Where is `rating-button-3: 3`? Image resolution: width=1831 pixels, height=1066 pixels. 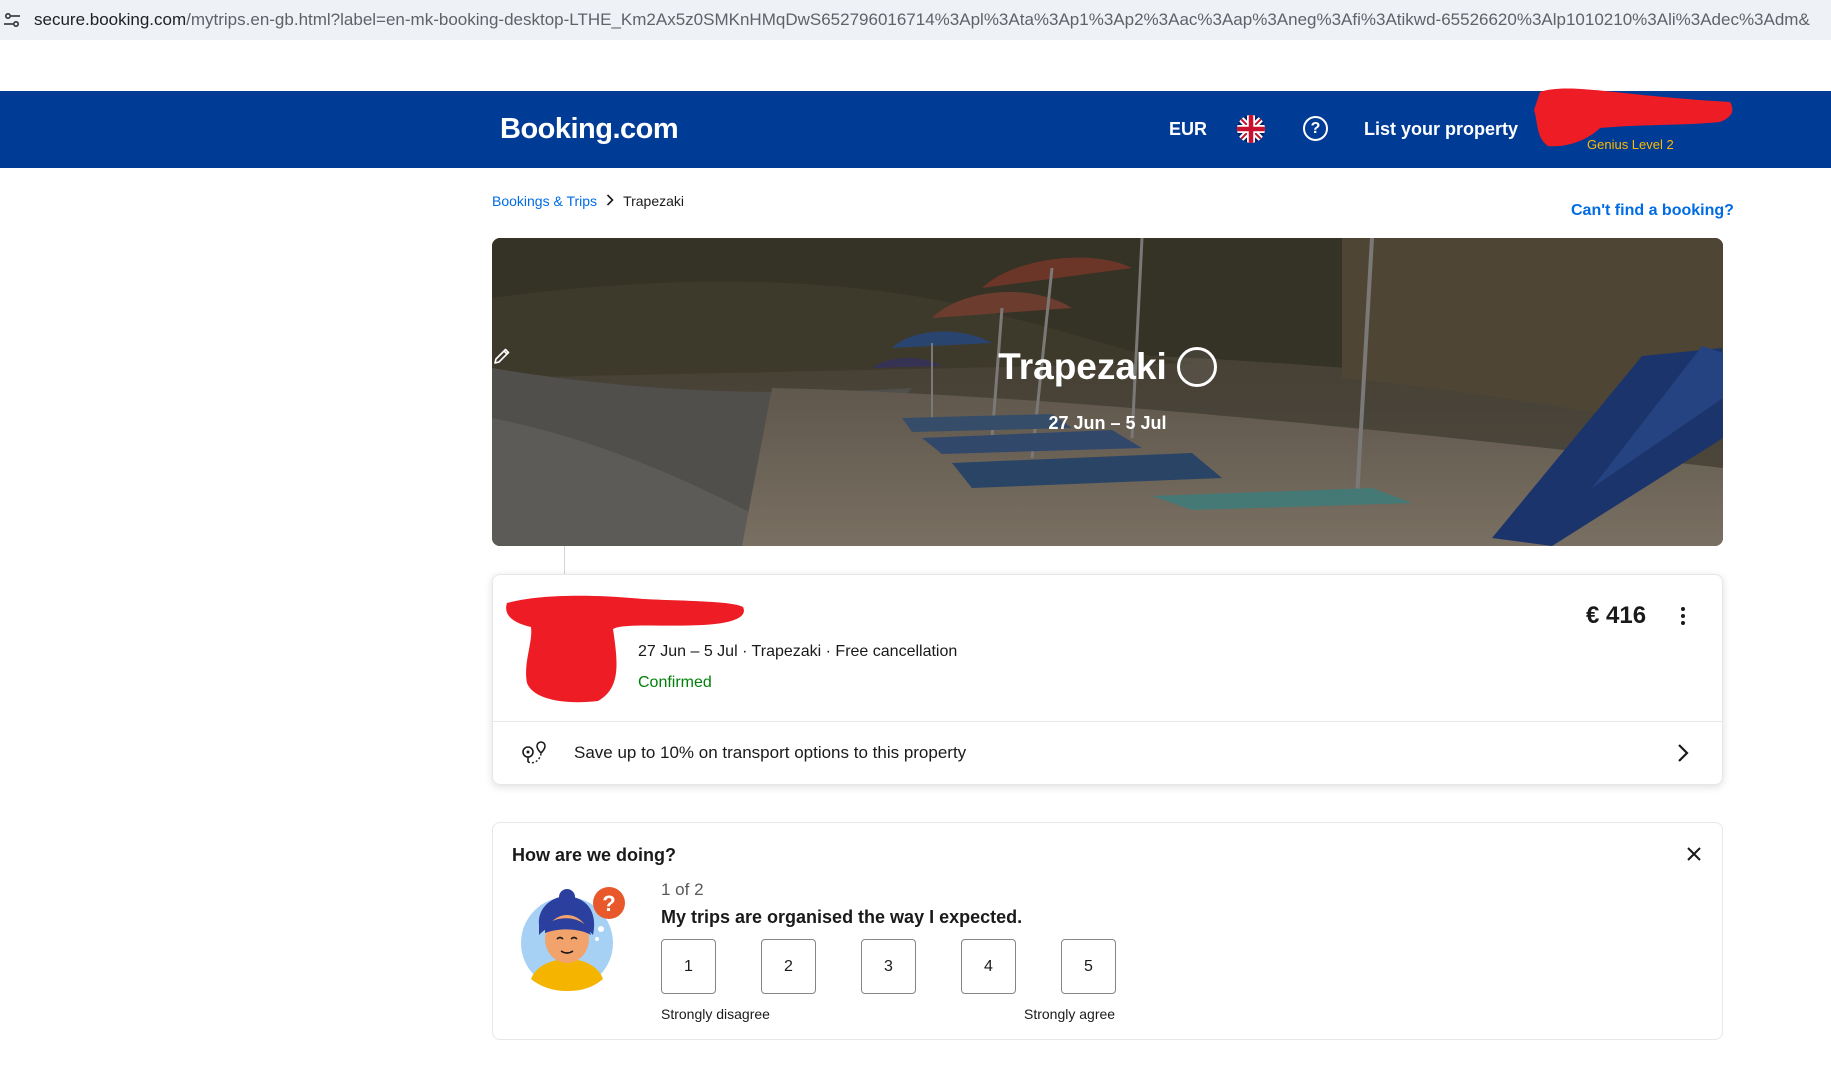
rating-button-3: 3 is located at coordinates (888, 966).